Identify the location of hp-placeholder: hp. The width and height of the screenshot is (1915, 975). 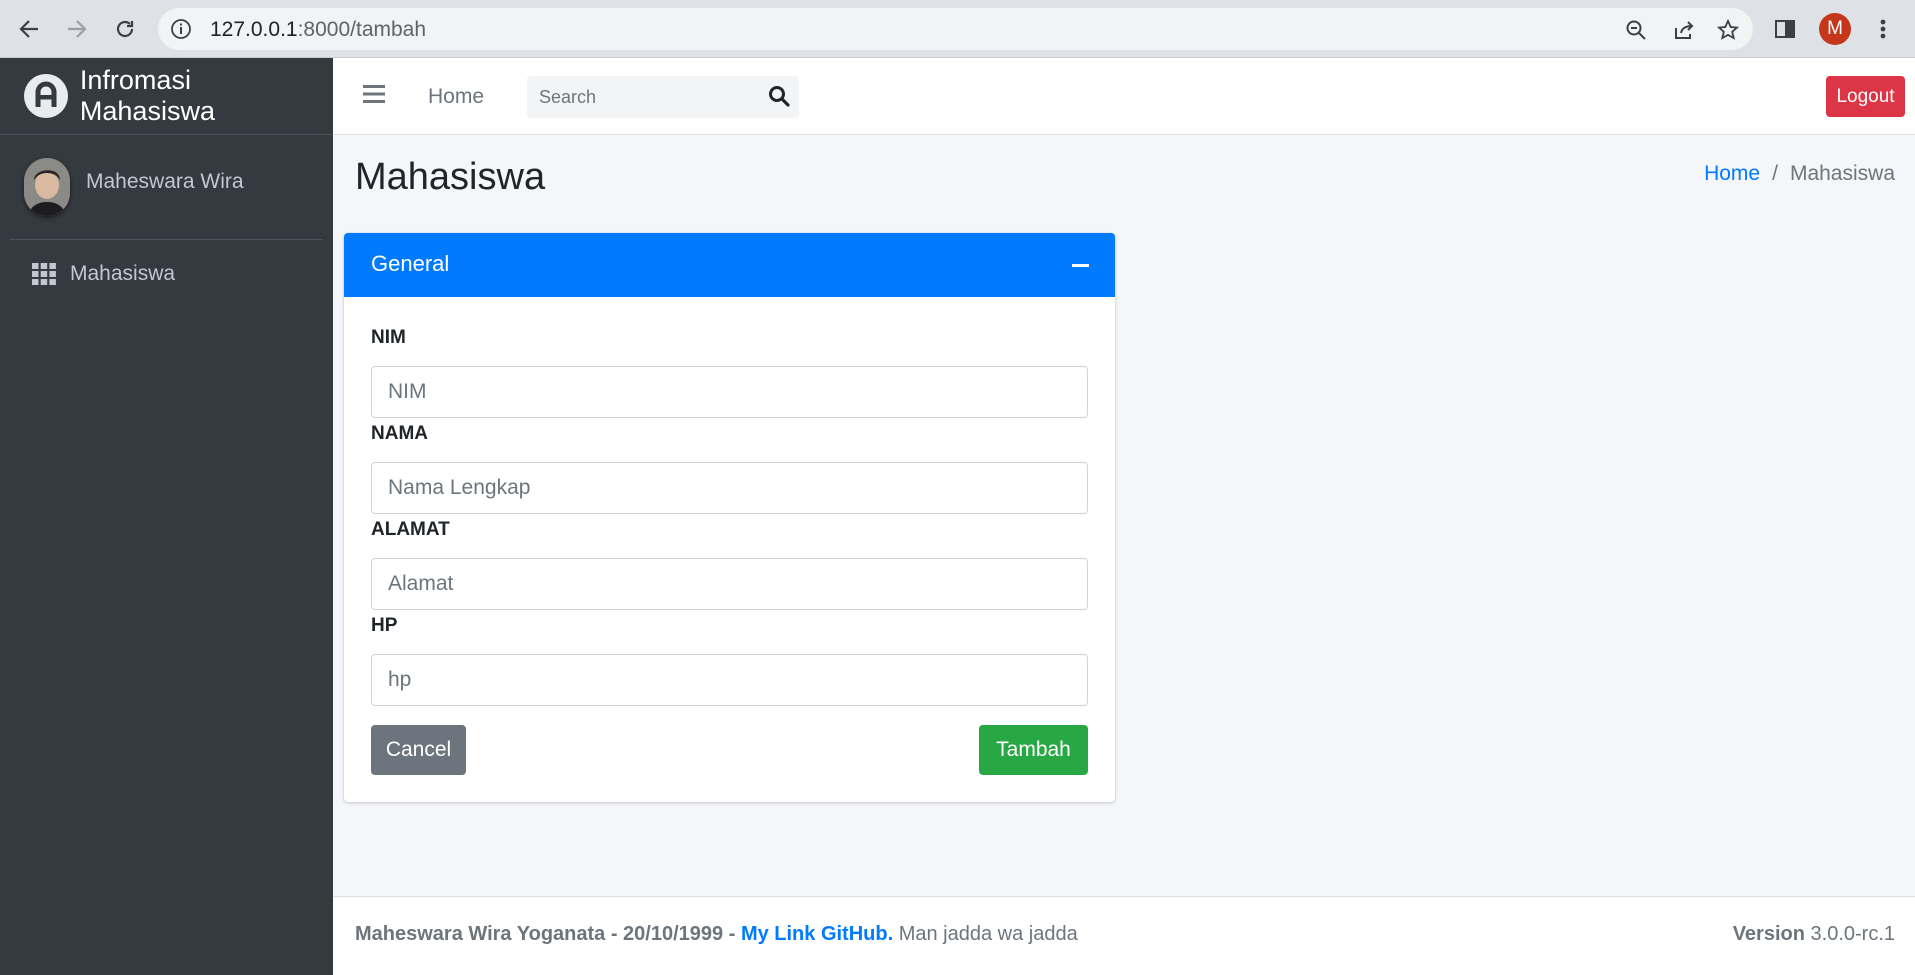
(400, 679).